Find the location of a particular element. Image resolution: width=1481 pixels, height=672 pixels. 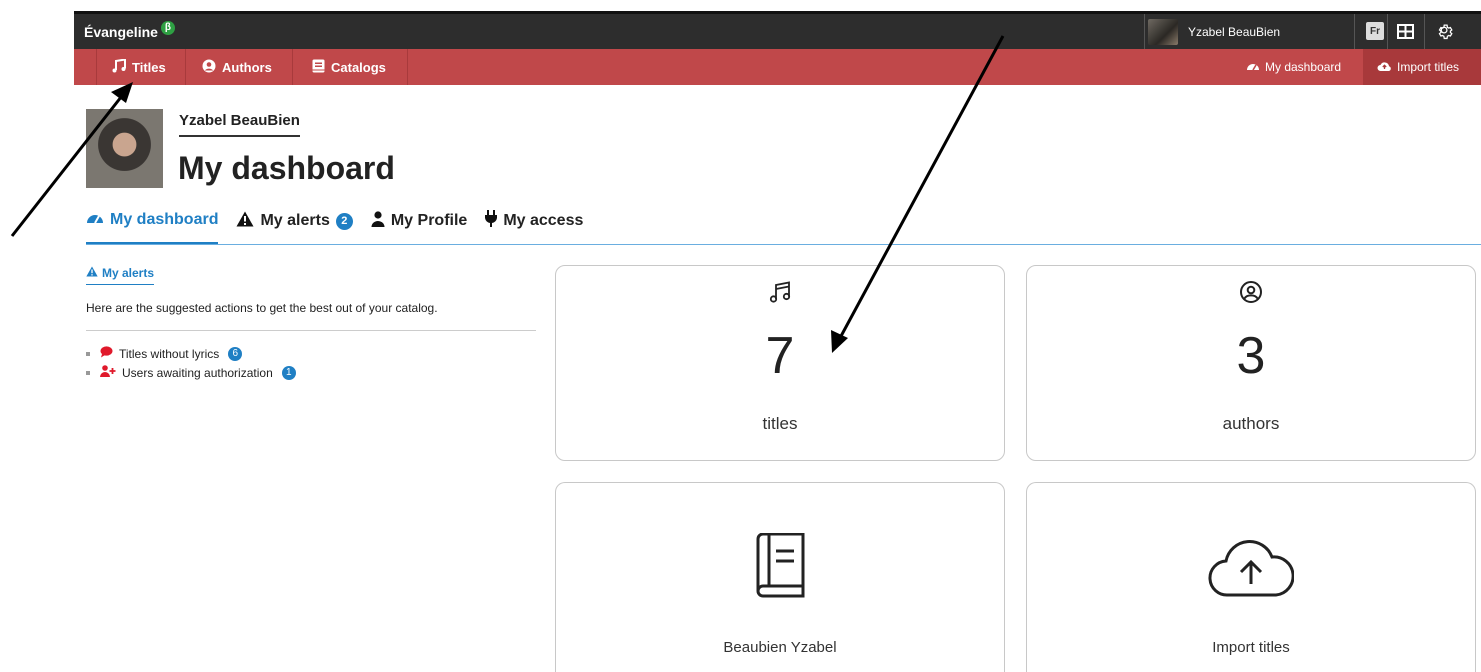

authors-label: authors is located at coordinates (1251, 423).